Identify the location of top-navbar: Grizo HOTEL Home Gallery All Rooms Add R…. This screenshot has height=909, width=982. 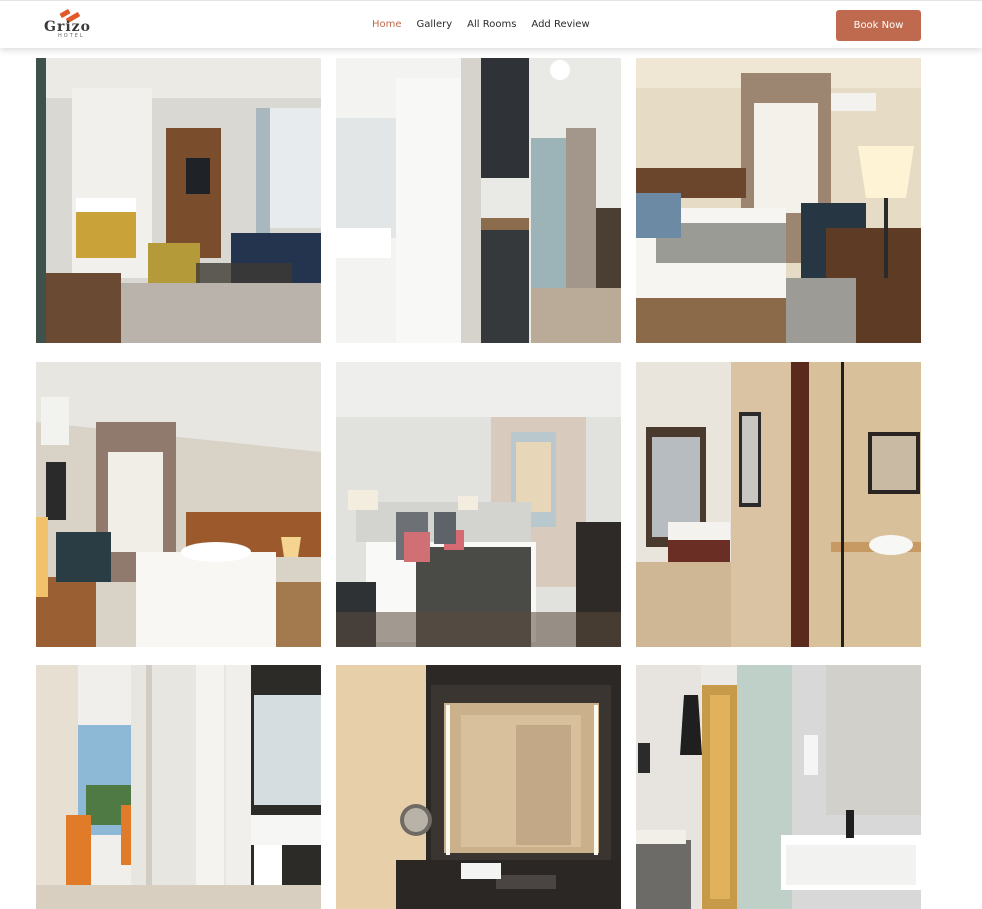
(491, 24).